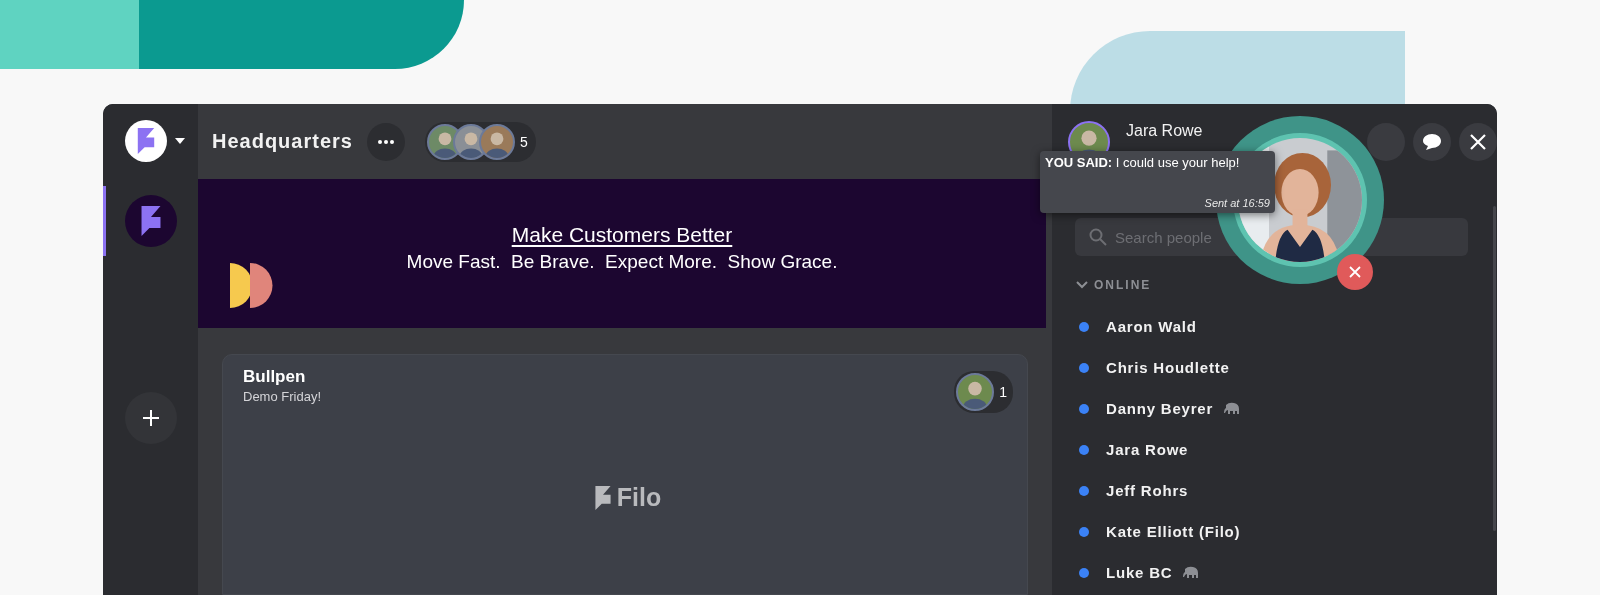  What do you see at coordinates (523, 141) in the screenshot?
I see `member-count: 5` at bounding box center [523, 141].